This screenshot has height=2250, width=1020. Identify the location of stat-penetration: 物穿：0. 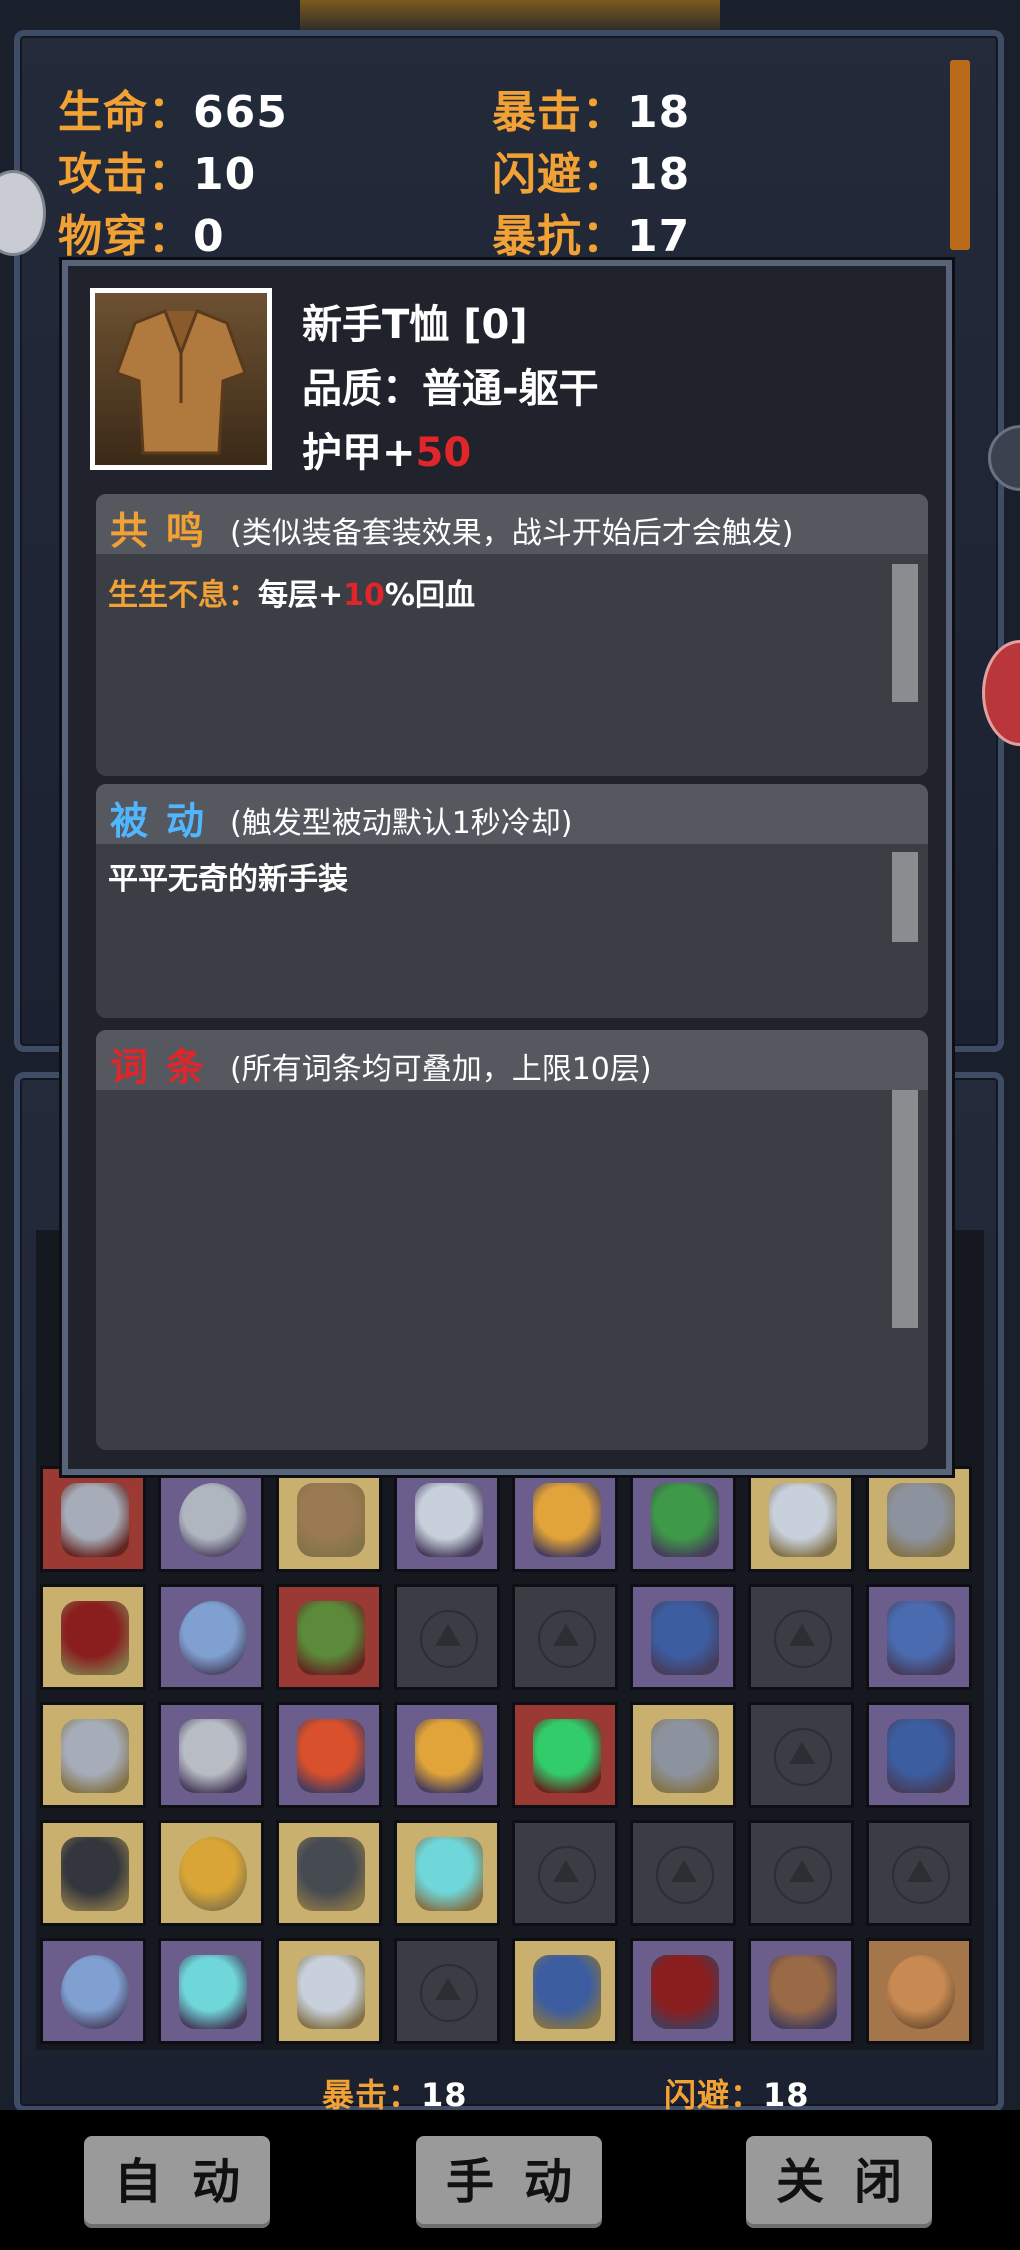
(141, 236).